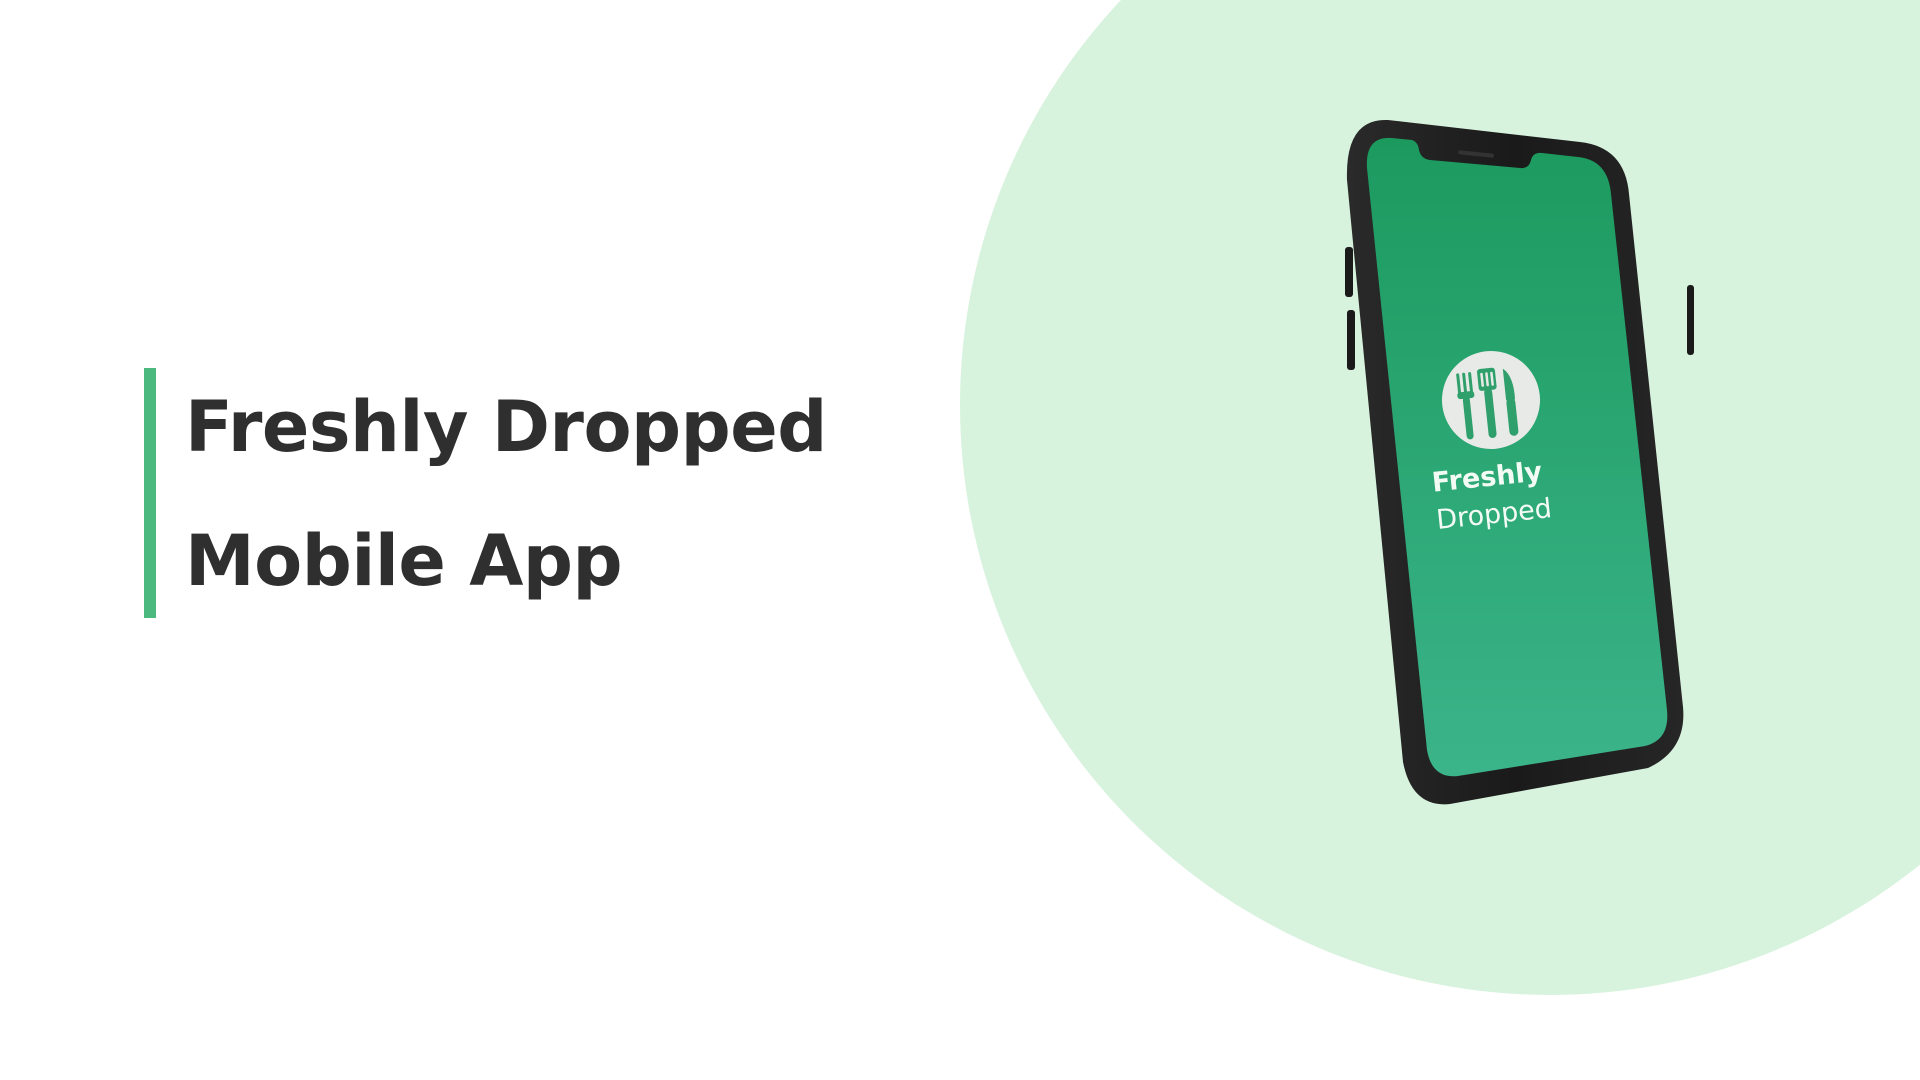 The height and width of the screenshot is (1080, 1920). What do you see at coordinates (150, 493) in the screenshot?
I see `accent-bar` at bounding box center [150, 493].